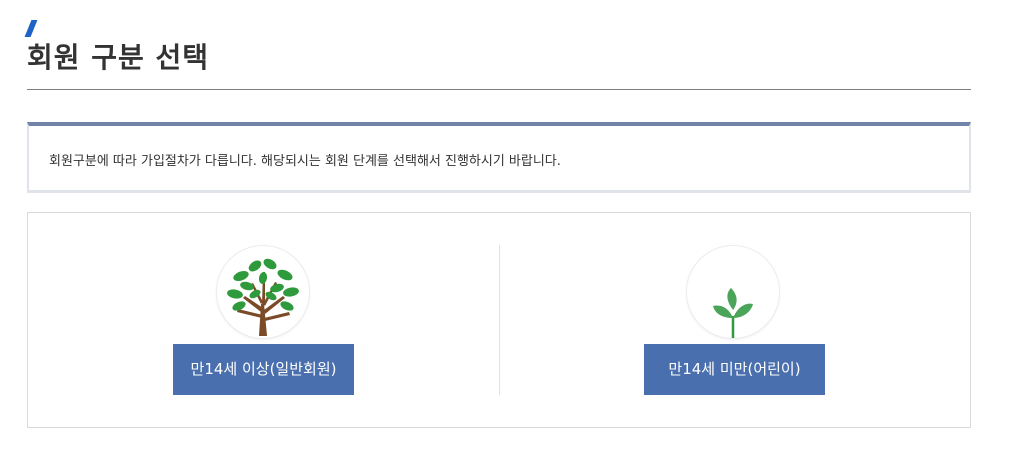  I want to click on page-title: 회원 구분 선택, so click(118, 57).